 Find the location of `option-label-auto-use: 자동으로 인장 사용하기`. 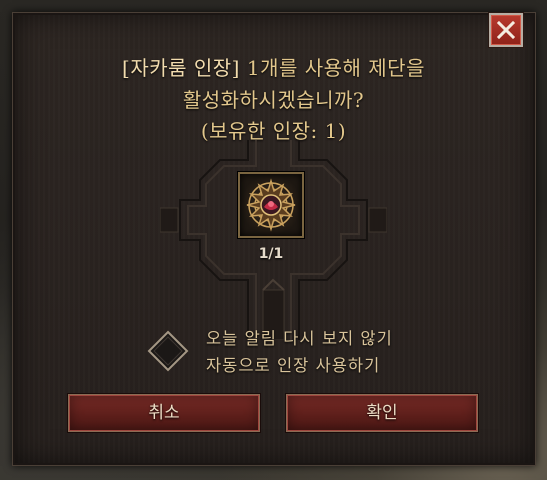

option-label-auto-use: 자동으로 인장 사용하기 is located at coordinates (293, 364).